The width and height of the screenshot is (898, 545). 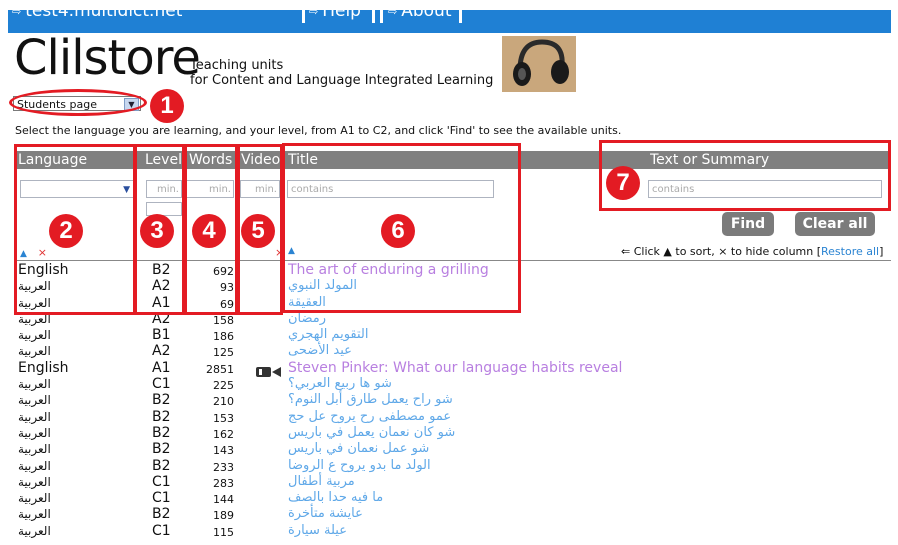 I want to click on sort-hint-text: ⇐ Click ▲ to sort, × to hide column [, so click(x=721, y=251).